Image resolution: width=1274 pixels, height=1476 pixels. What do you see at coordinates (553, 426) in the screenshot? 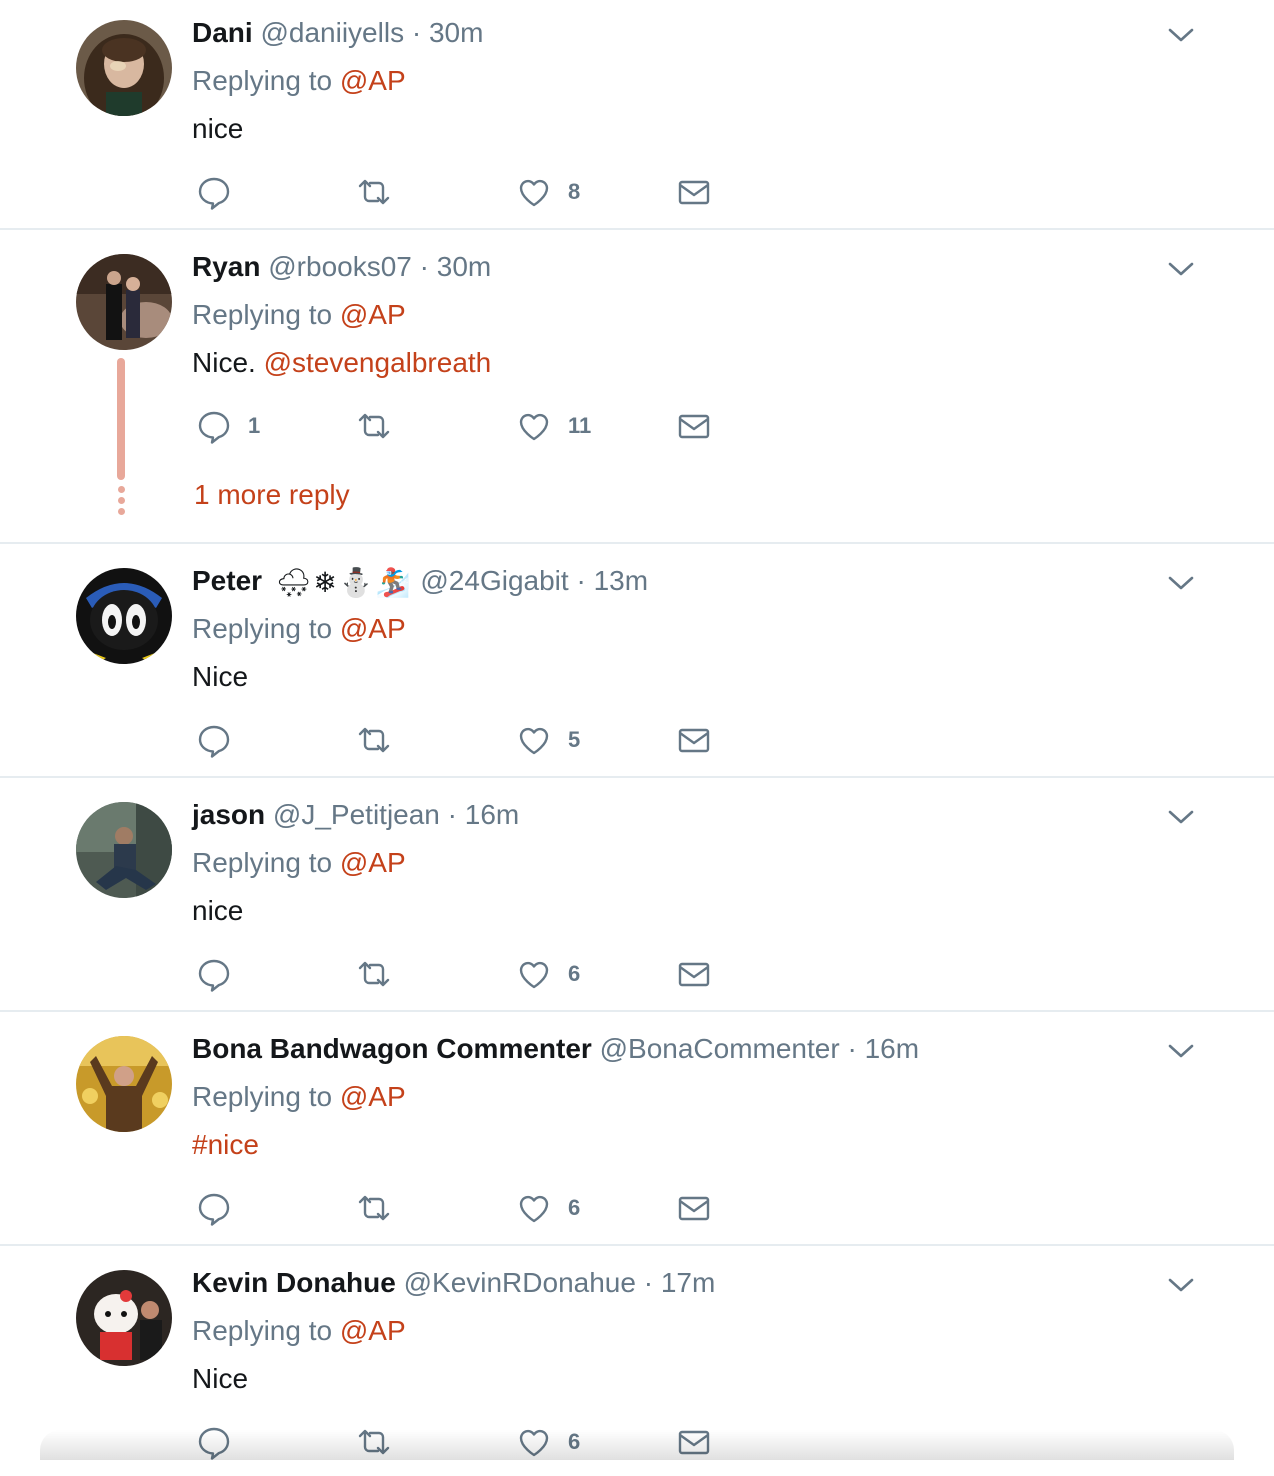
I see `like-button: 11` at bounding box center [553, 426].